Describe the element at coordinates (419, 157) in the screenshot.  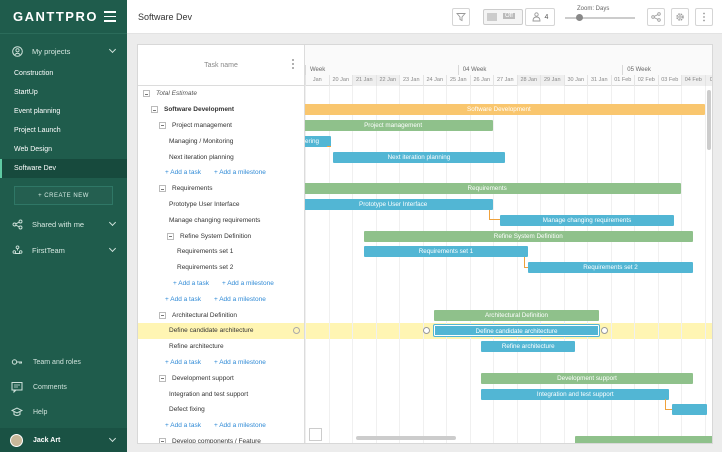
I see `task-bar: Next iteration planning` at that location.